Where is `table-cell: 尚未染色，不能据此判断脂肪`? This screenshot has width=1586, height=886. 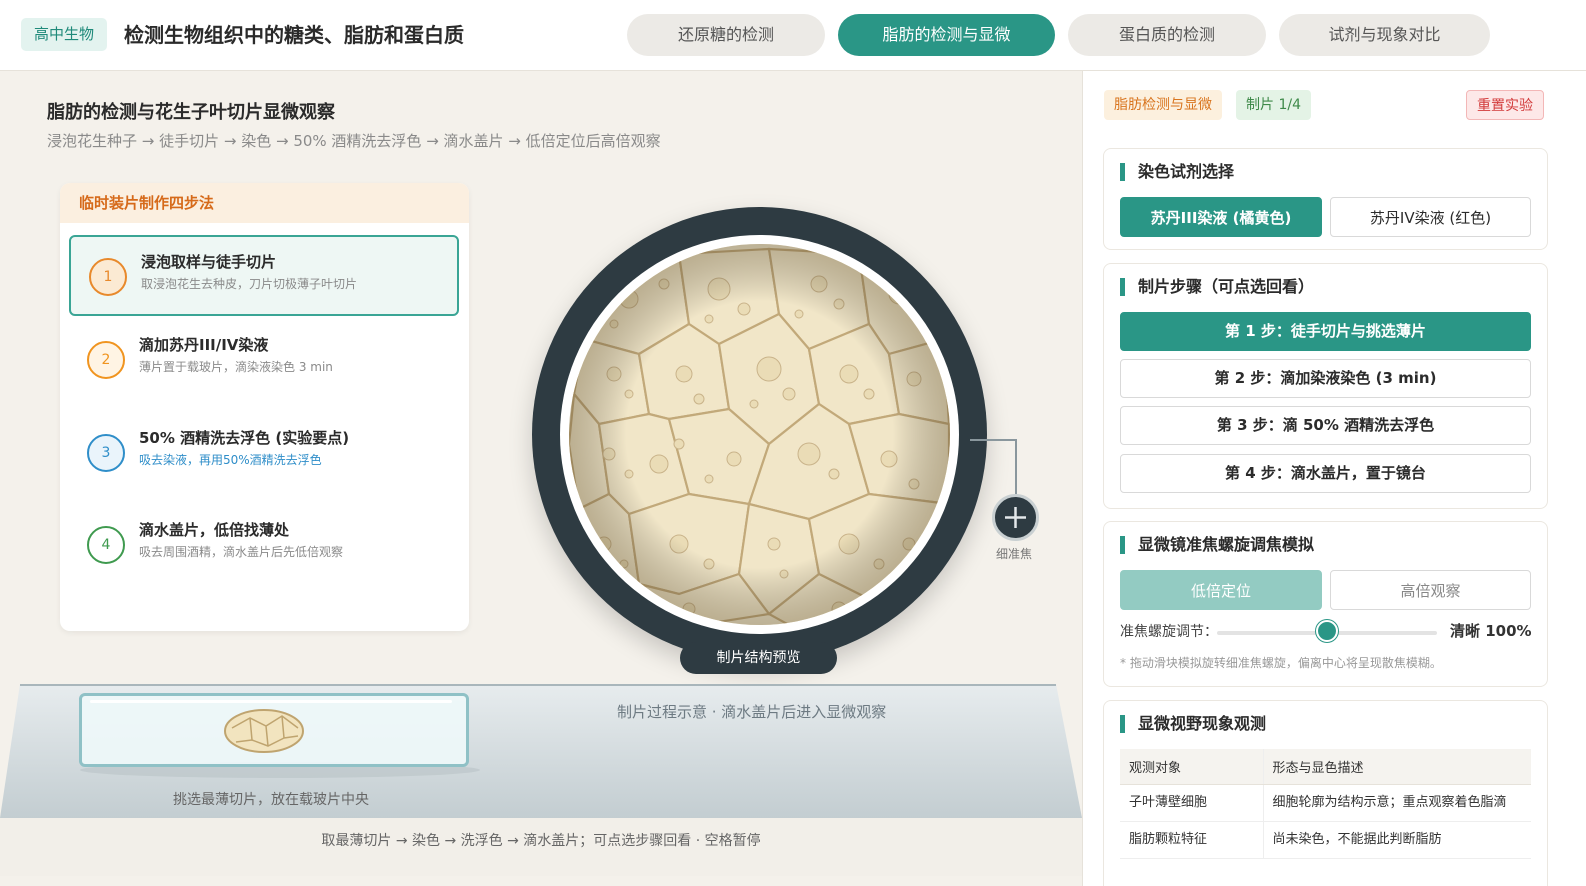 table-cell: 尚未染色，不能据此判断脂肪 is located at coordinates (1397, 840).